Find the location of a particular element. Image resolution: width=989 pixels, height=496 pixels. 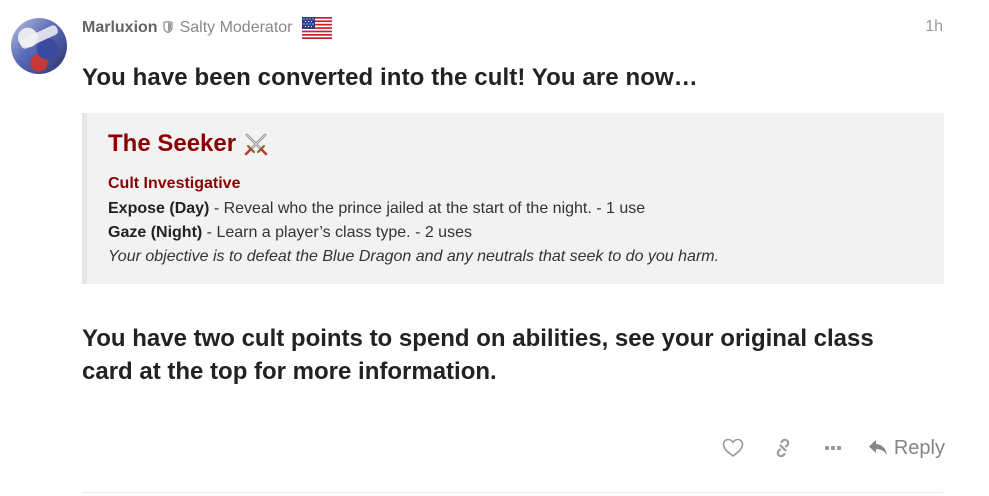

crossed-swords-icon is located at coordinates (256, 144).